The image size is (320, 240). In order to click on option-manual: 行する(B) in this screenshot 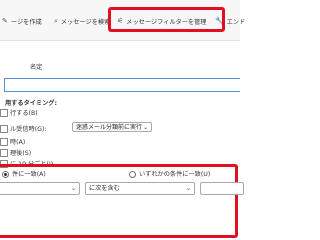, I will do `click(19, 112)`.